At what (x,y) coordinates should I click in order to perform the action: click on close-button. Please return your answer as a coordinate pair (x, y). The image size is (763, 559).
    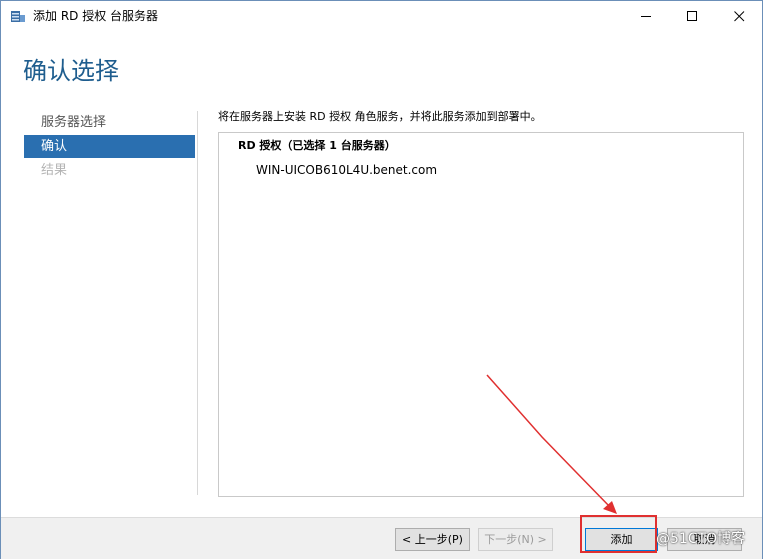
    Looking at the image, I should click on (739, 16).